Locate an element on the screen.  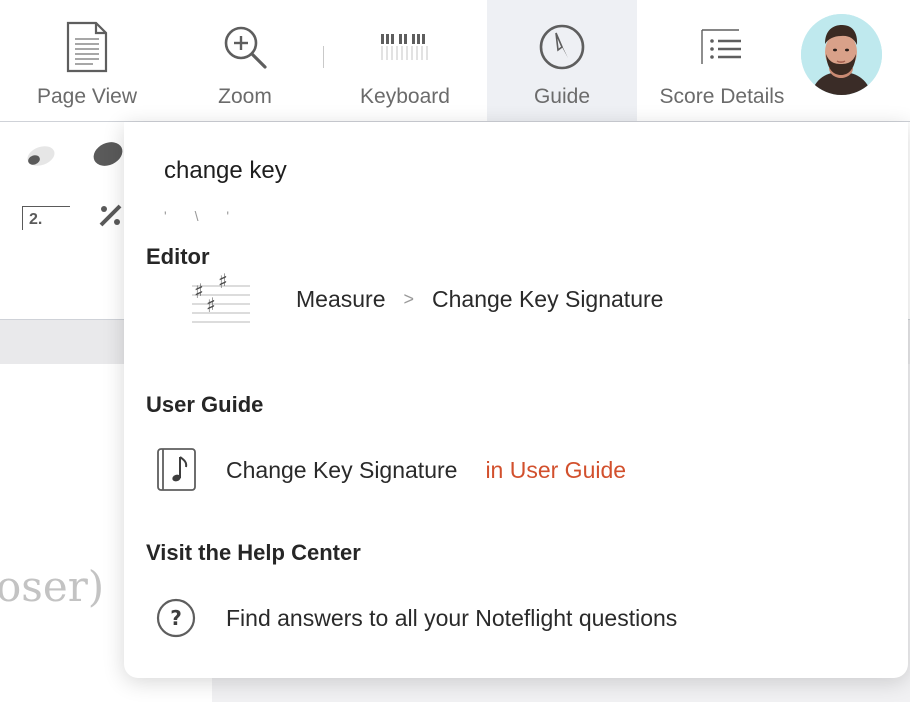
editor-result-change-key-signature: ♯ ♯ ♯ Measure > Change Key Signature is located at coordinates (506, 299).